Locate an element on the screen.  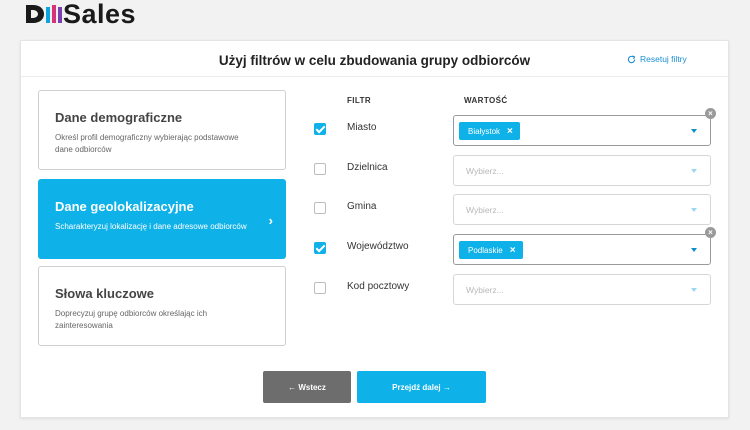
filter-label: Dzielnica is located at coordinates (367, 167).